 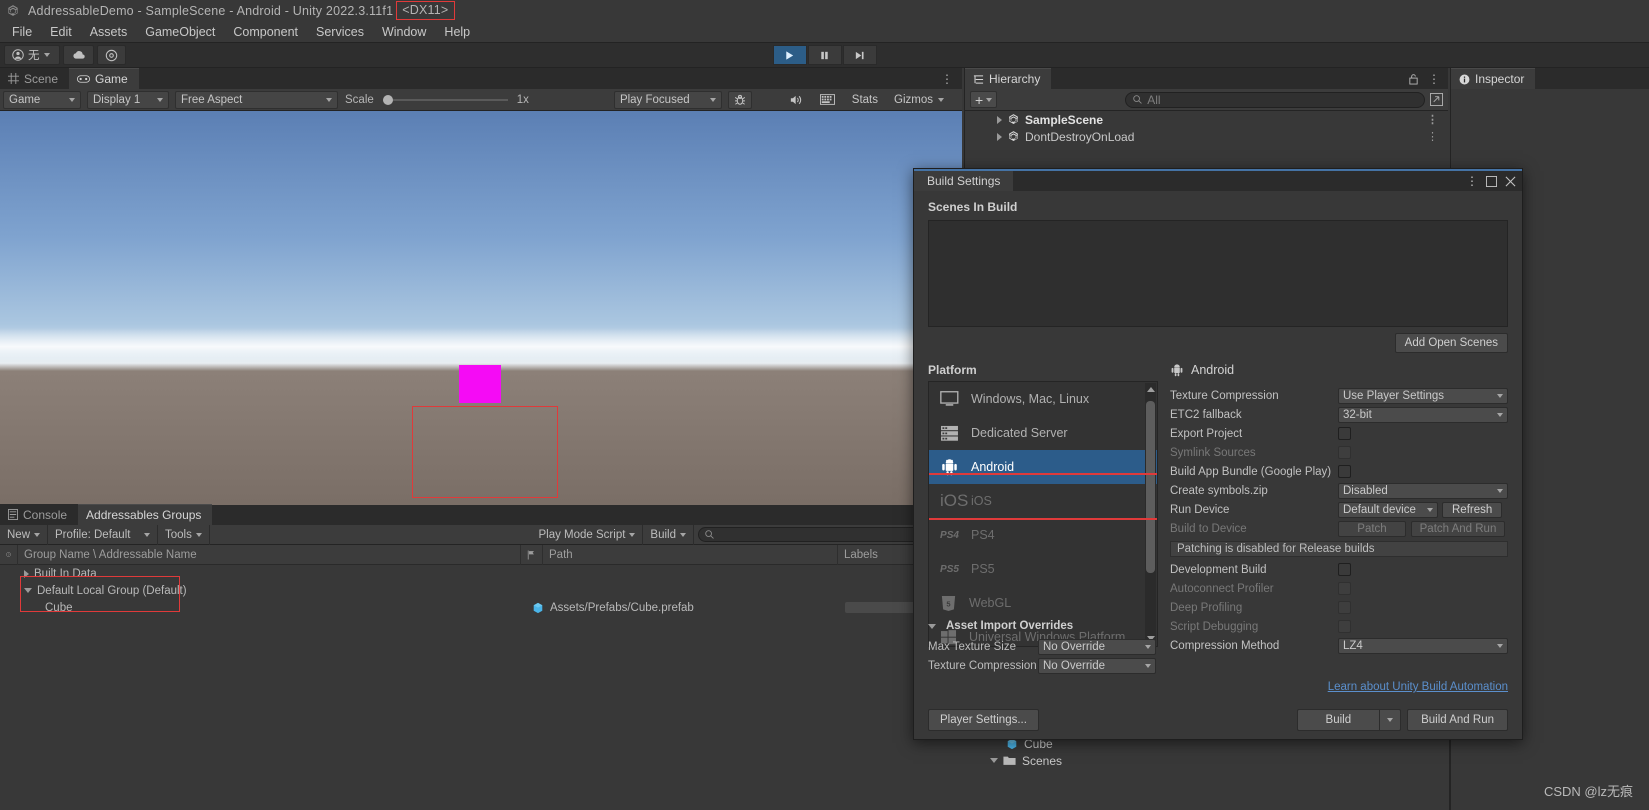 What do you see at coordinates (22, 32) in the screenshot?
I see `menu-item-file: File` at bounding box center [22, 32].